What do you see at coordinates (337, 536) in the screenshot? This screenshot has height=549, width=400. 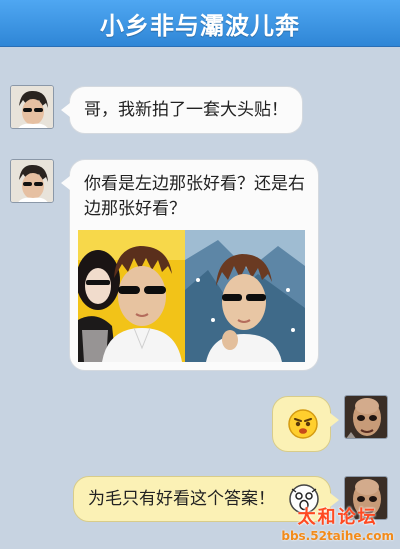 I see `watermark-url: bbs.52taihe.com` at bounding box center [337, 536].